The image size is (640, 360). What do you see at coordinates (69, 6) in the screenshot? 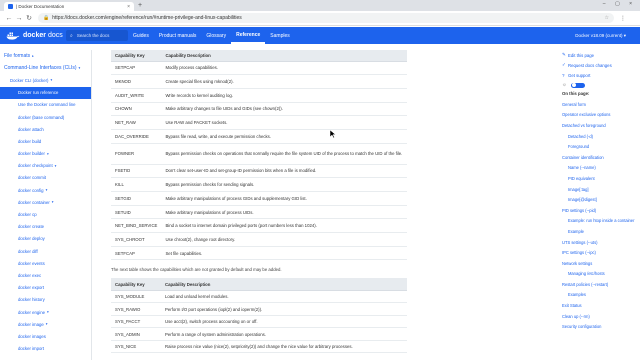
I see `browser-tab: | Docker Documentation ×` at bounding box center [69, 6].